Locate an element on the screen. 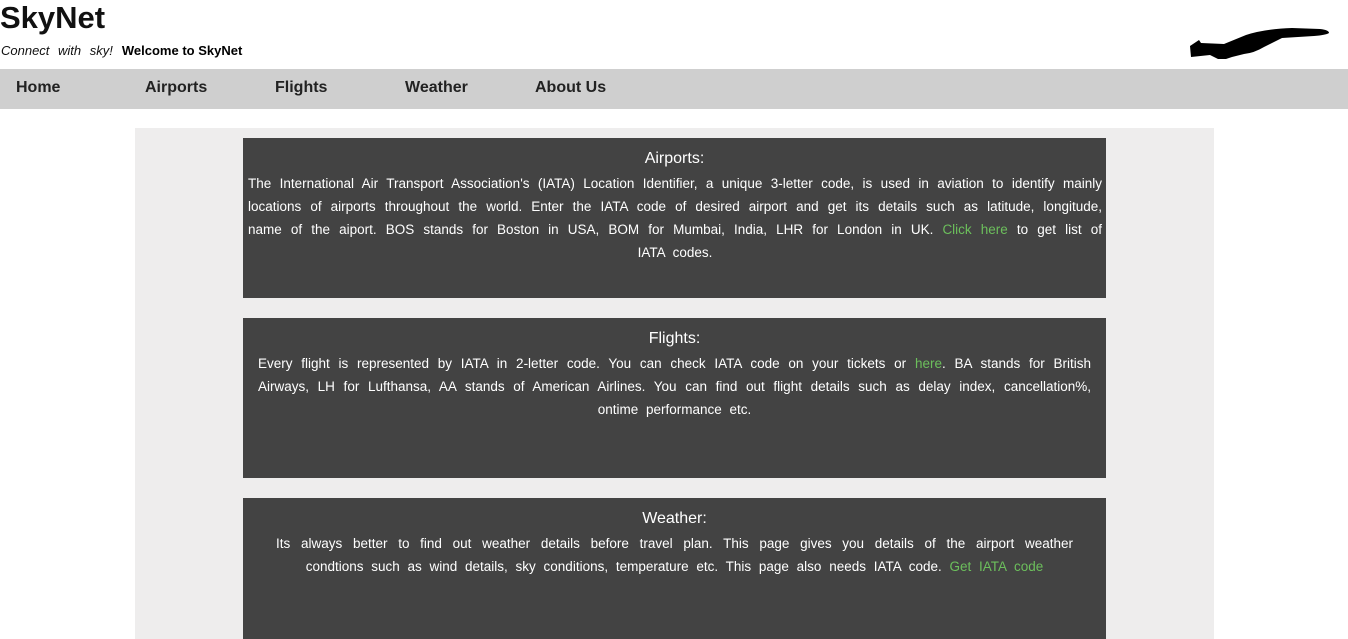 The height and width of the screenshot is (639, 1348). airports-card-title: Airports: is located at coordinates (674, 158).